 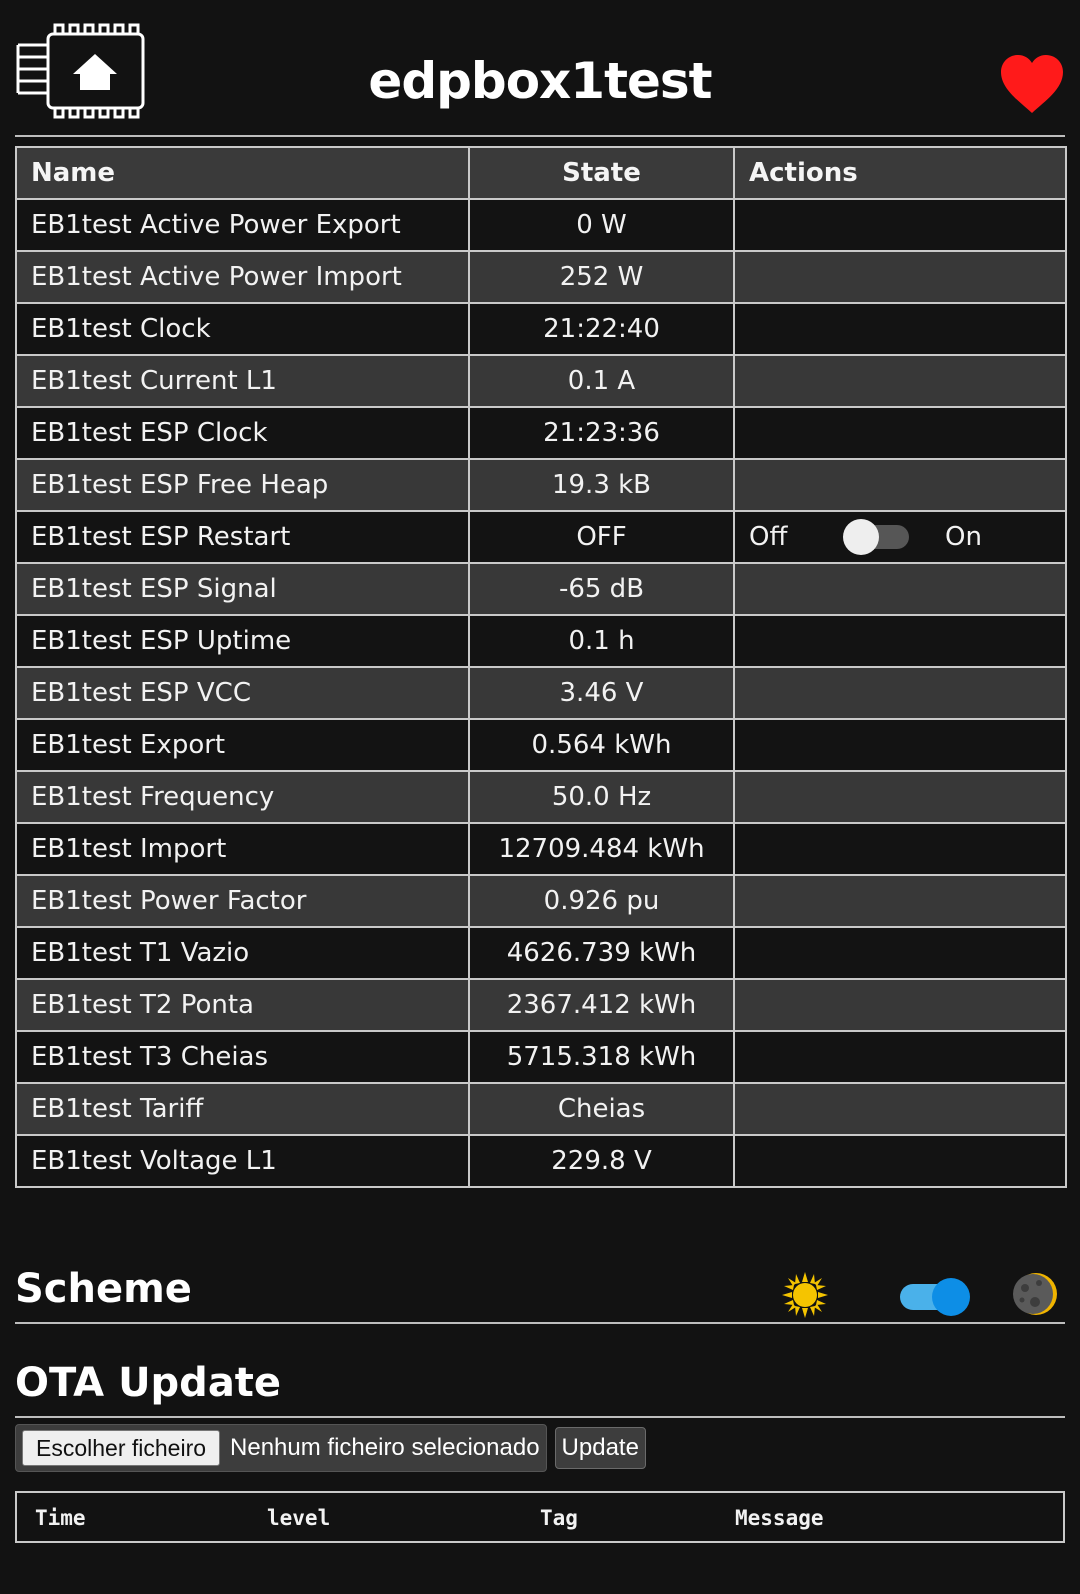 What do you see at coordinates (601, 537) in the screenshot?
I see `entity-state: OFF` at bounding box center [601, 537].